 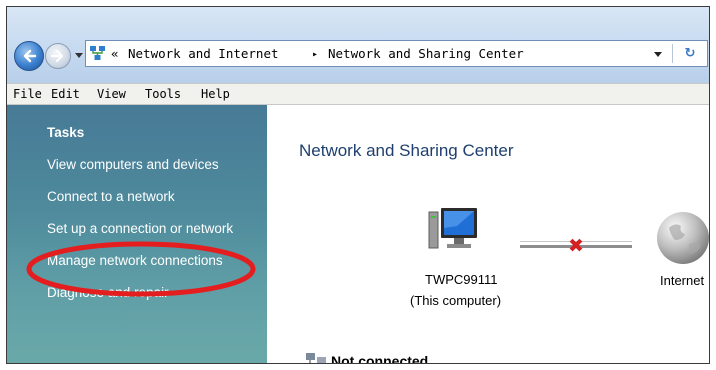 I want to click on this-computer-label: (This computer), so click(x=456, y=300).